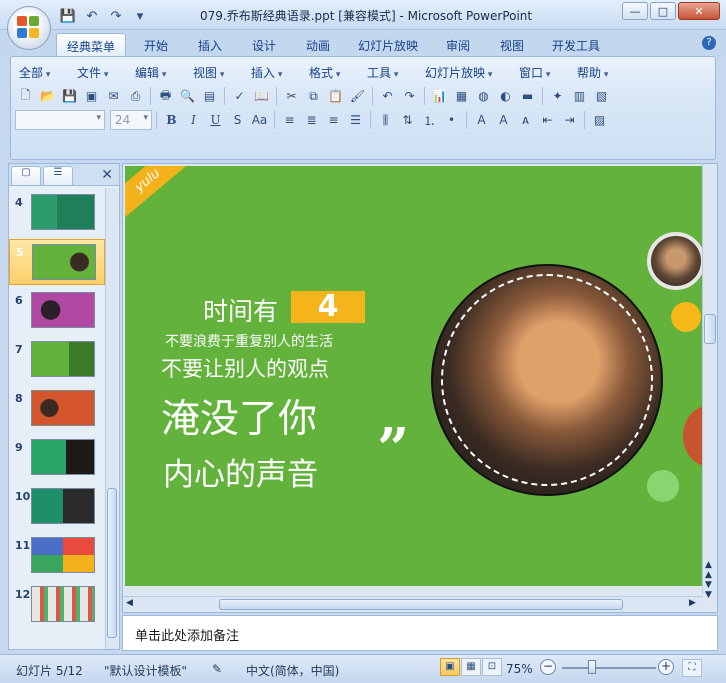 The width and height of the screenshot is (726, 683). Describe the element at coordinates (131, 120) in the screenshot. I see `font-size-combo: 24` at that location.